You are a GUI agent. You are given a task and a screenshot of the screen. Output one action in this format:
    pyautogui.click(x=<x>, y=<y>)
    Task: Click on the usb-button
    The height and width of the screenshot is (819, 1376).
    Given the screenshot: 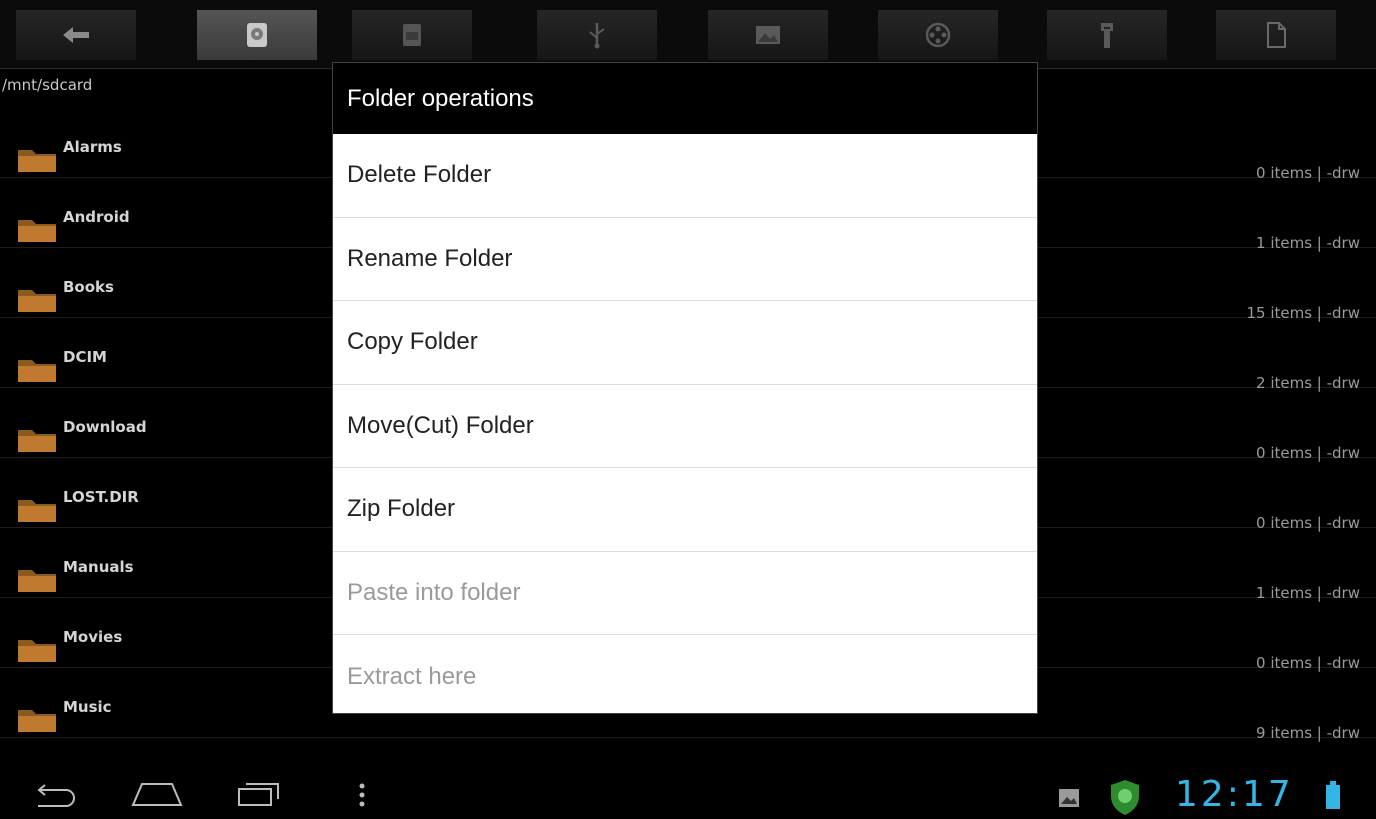 What is the action you would take?
    pyautogui.click(x=597, y=35)
    